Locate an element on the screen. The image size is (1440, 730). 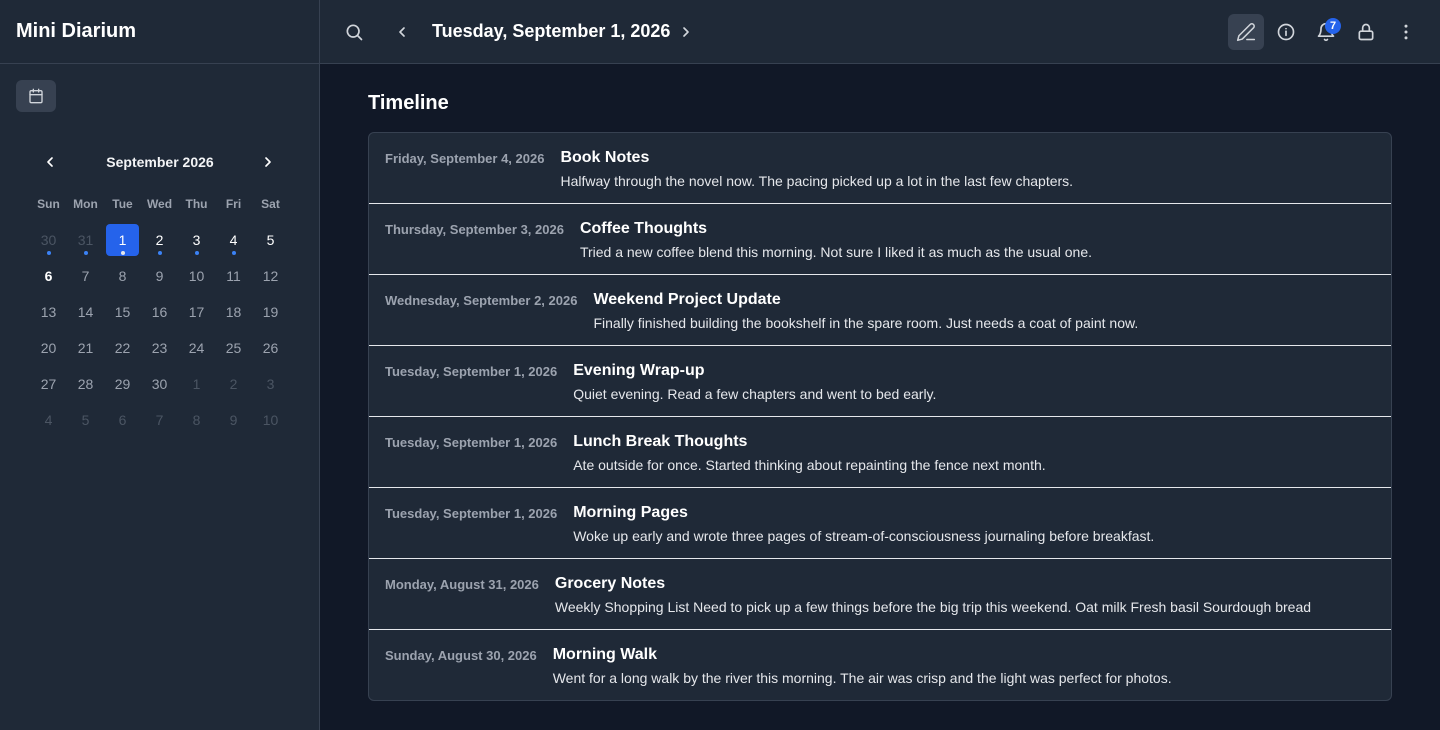
prev-day-button is located at coordinates (402, 32).